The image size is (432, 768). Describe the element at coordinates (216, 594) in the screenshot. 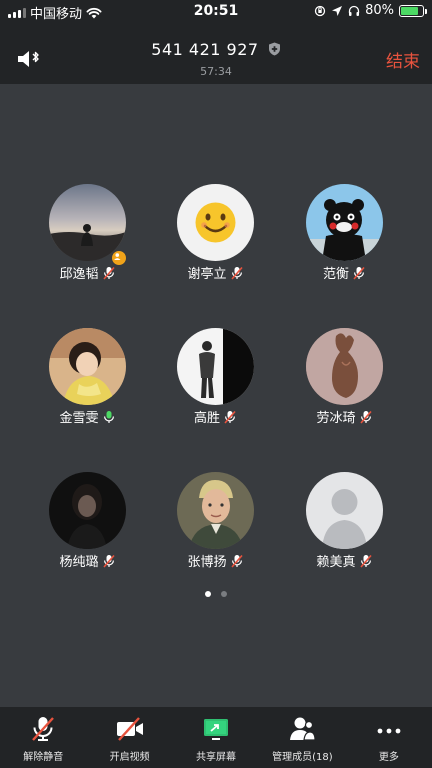

I see `page-indicator` at that location.